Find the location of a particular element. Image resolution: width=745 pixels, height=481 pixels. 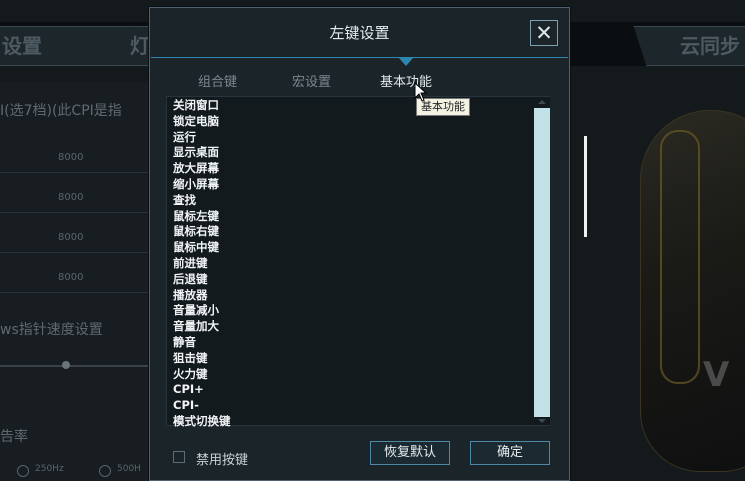

scroll-up-arrow-icon is located at coordinates (542, 102).